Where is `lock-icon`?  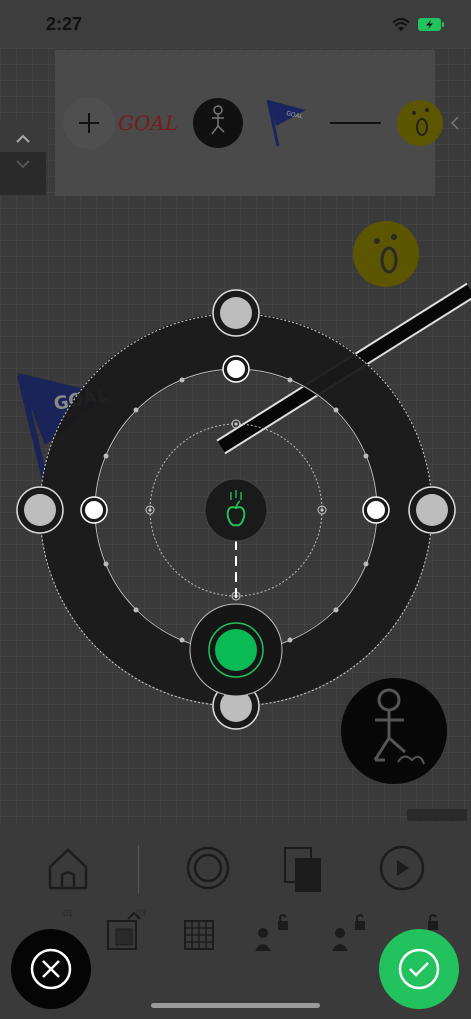 lock-icon is located at coordinates (433, 922).